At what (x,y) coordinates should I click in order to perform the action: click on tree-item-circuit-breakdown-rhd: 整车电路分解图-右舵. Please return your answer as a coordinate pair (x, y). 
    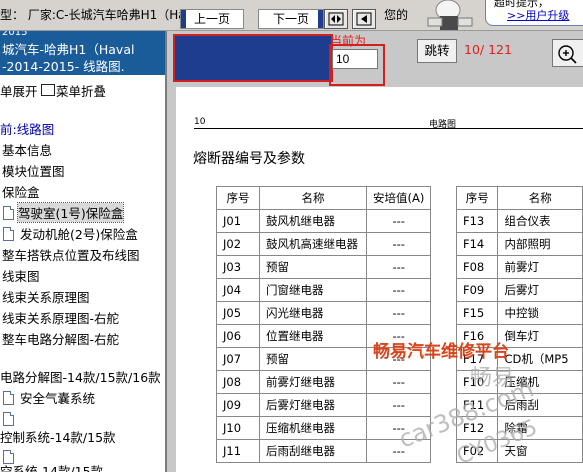
    Looking at the image, I should click on (60, 338).